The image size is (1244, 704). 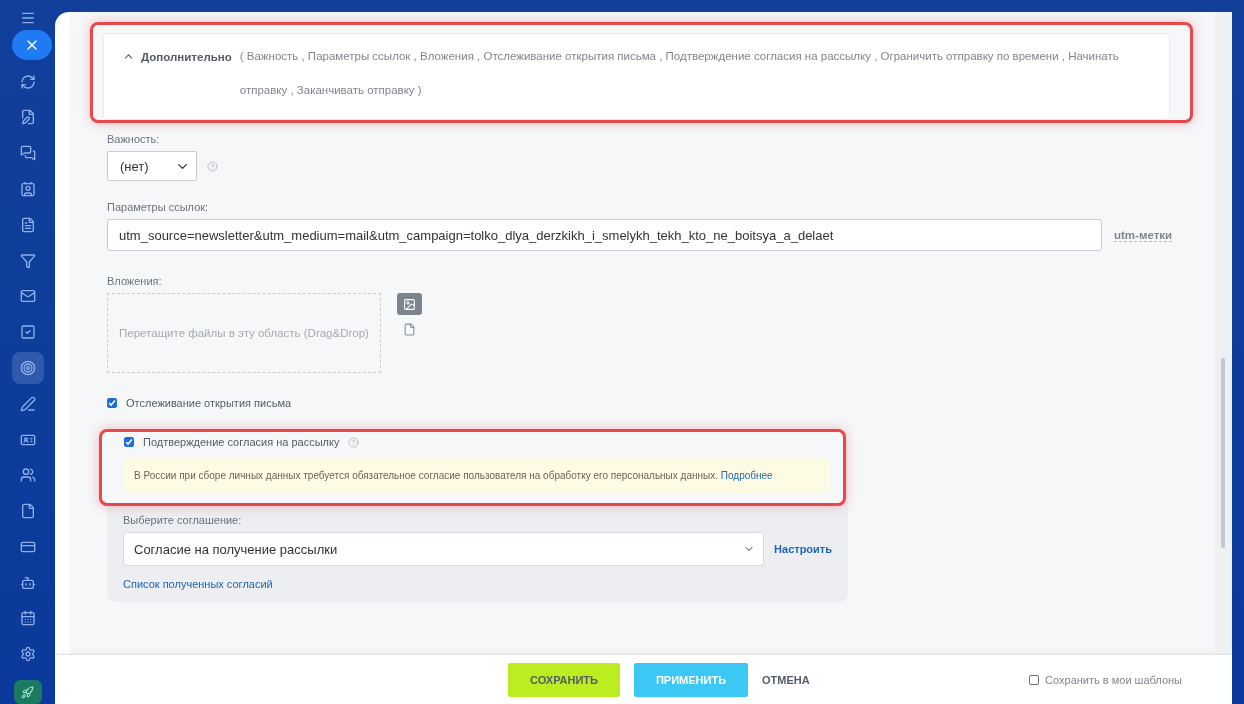 What do you see at coordinates (679, 73) in the screenshot?
I see `section-summary: ( Важность , Параметры ссылок , Вложения , Отслеживание открытия письма , Подтверждение согласия на рассылку , Ограничить отправку по времени , Начинать отправку , Заканчивать отправку )` at bounding box center [679, 73].